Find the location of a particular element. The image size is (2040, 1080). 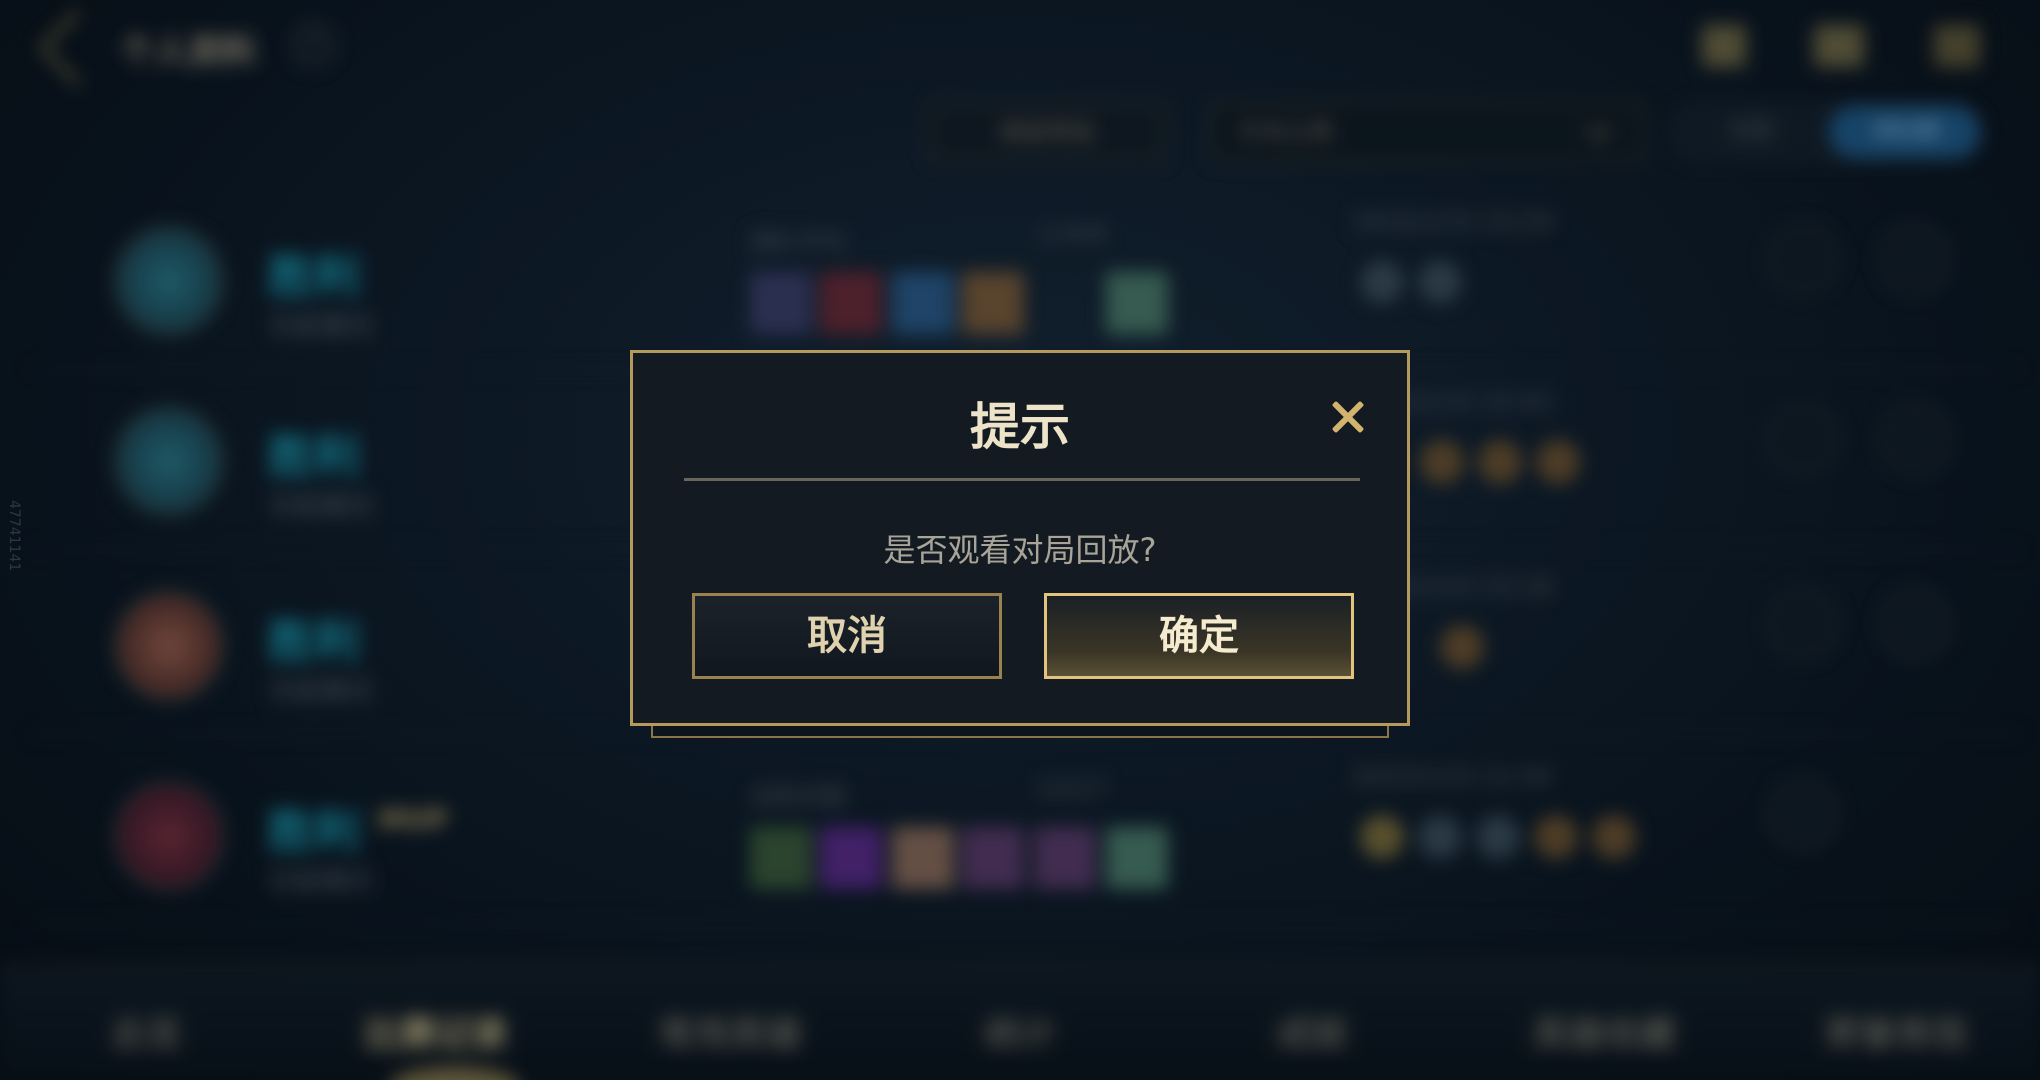

dialog-title: 提示 is located at coordinates (1020, 427).